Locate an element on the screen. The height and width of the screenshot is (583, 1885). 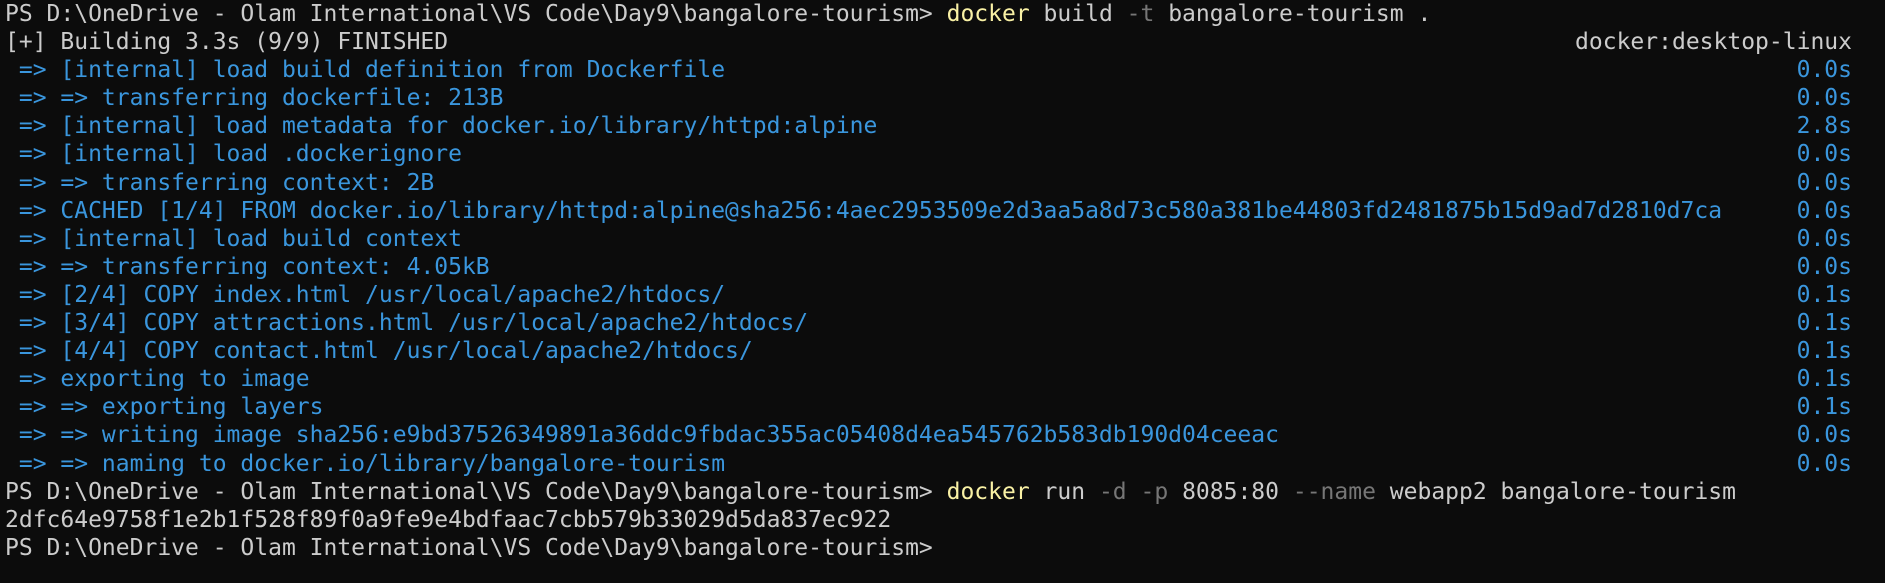
command-args: 8085:80 is located at coordinates (1230, 491).